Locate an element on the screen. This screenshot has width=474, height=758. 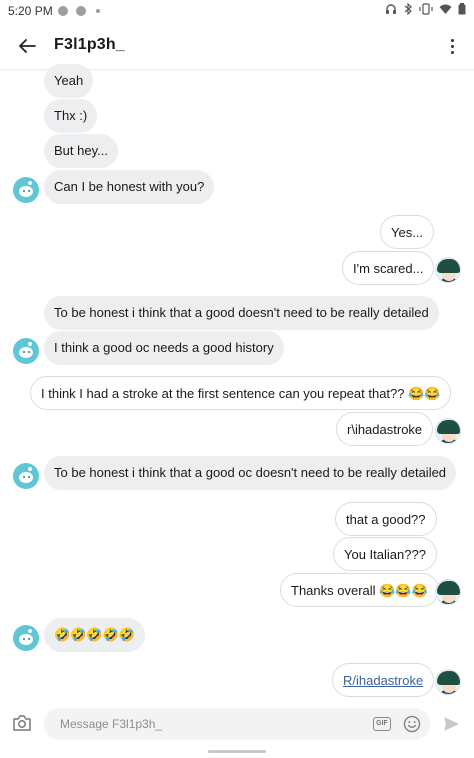
back-button is located at coordinates (27, 46).